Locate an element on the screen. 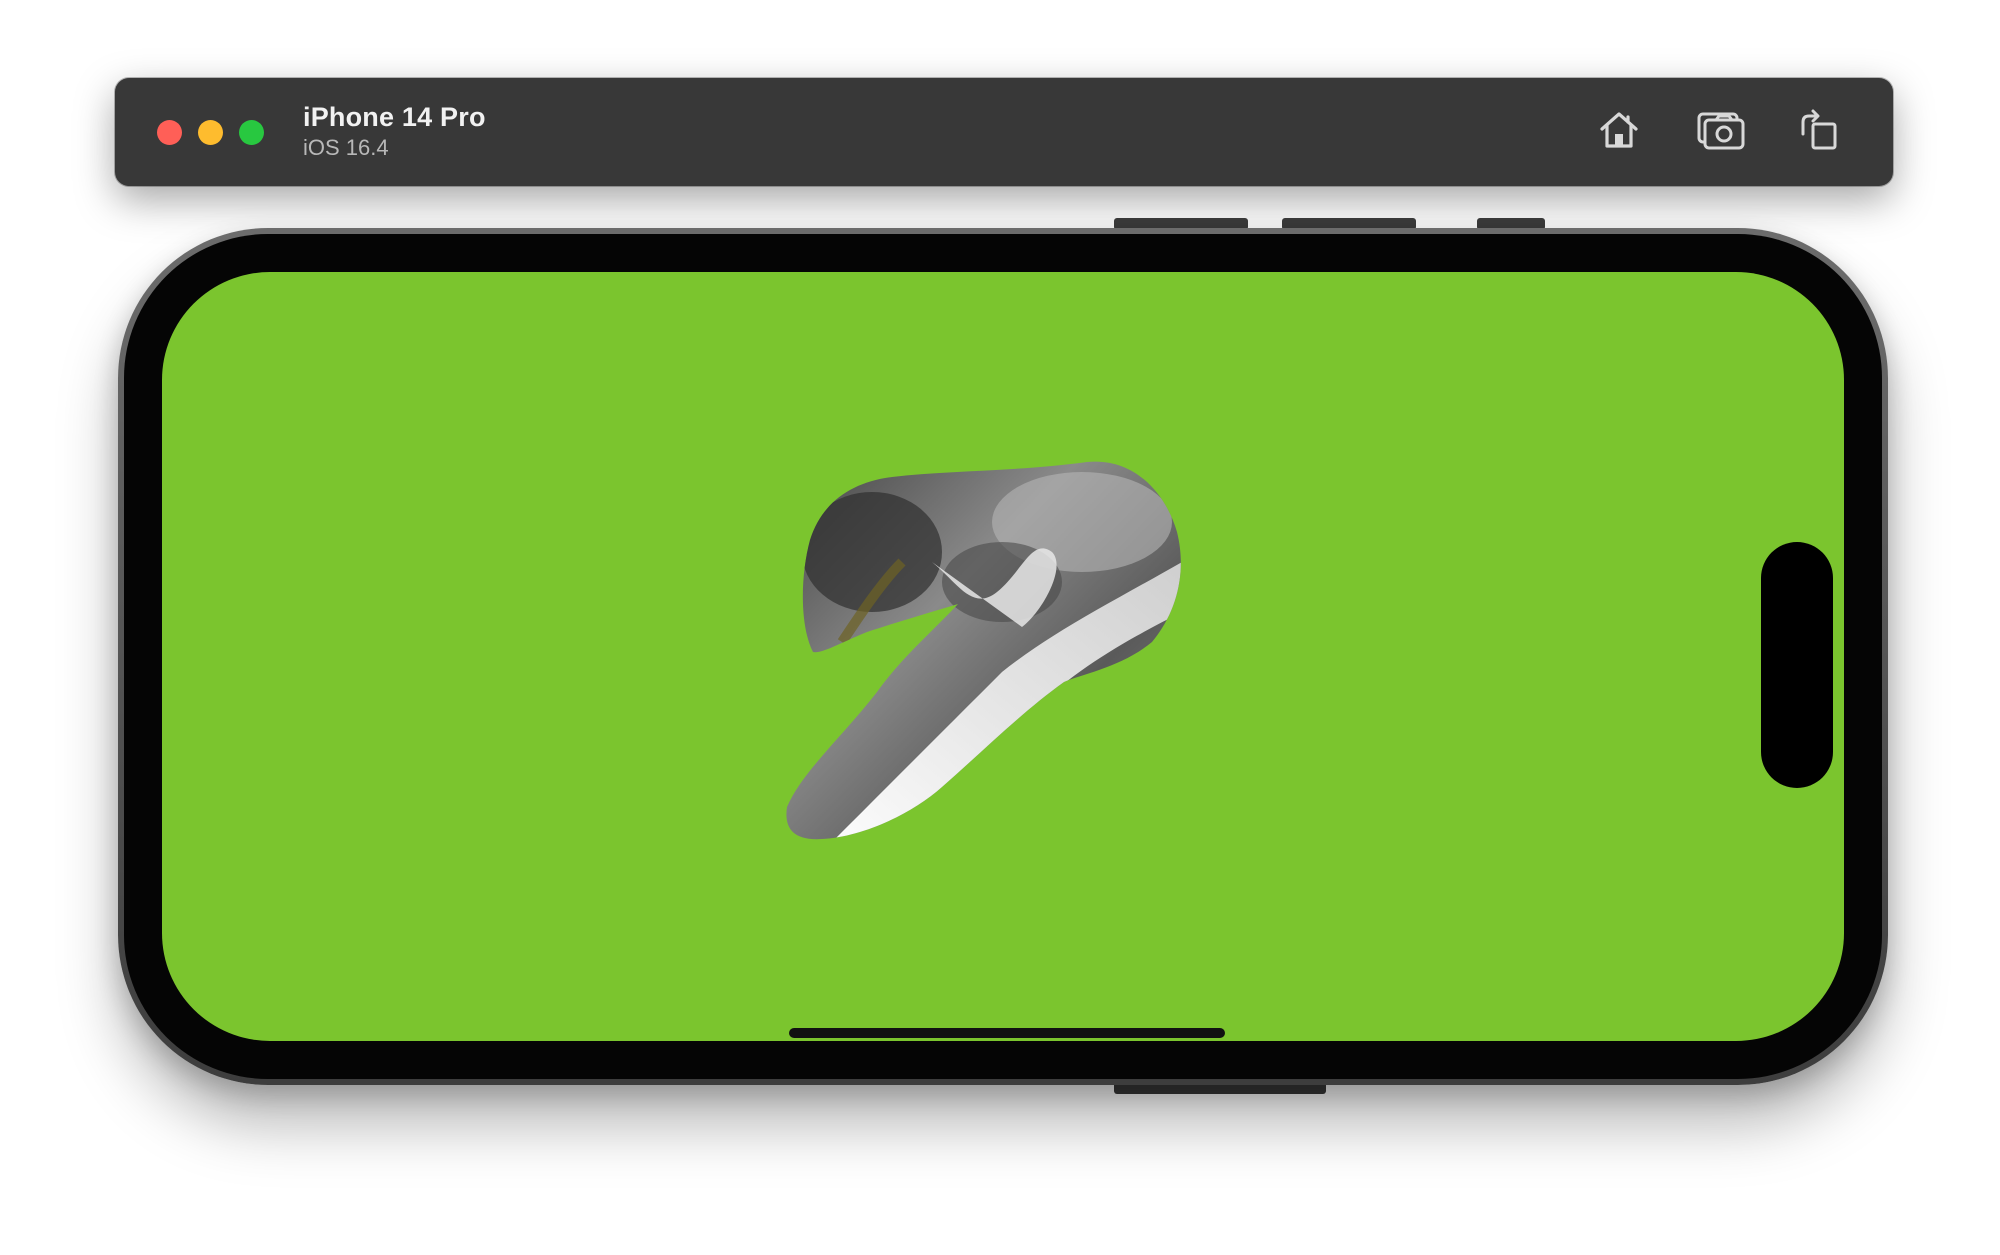 Image resolution: width=2000 pixels, height=1255 pixels. home-indicator is located at coordinates (1007, 1033).